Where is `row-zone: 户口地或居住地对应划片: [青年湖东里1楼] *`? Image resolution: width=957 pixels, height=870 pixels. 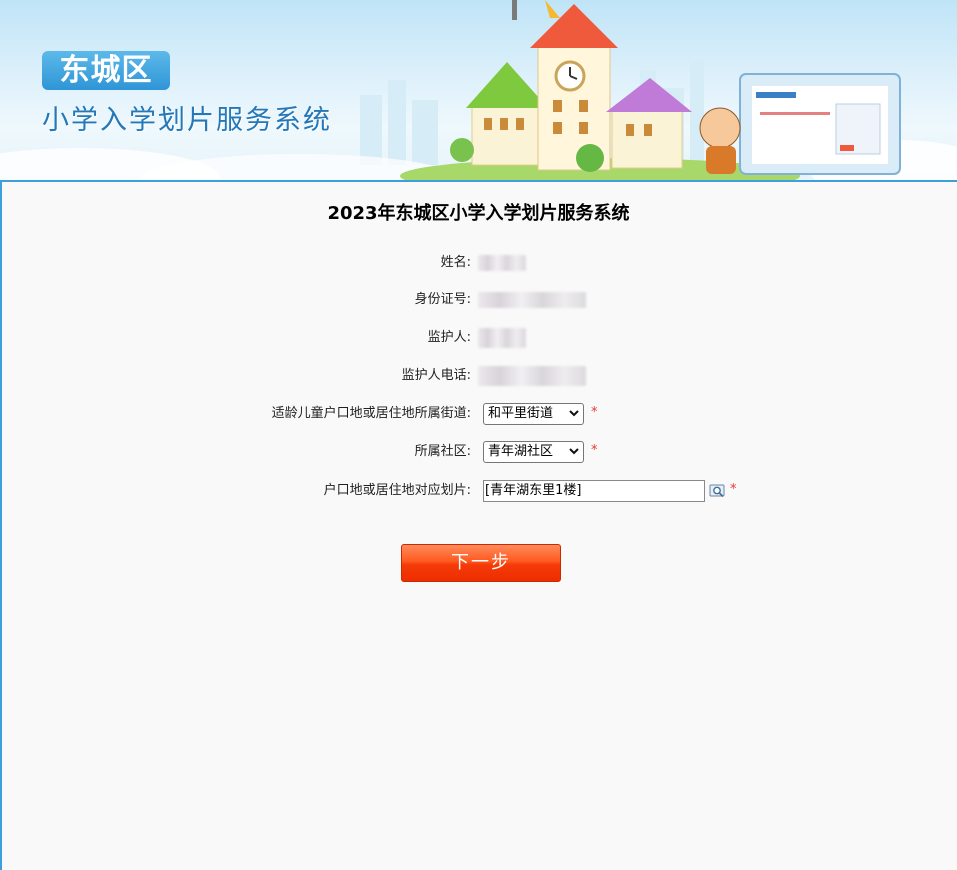
row-zone: 户口地或居住地对应划片: [青年湖东里1楼] * is located at coordinates (478, 491).